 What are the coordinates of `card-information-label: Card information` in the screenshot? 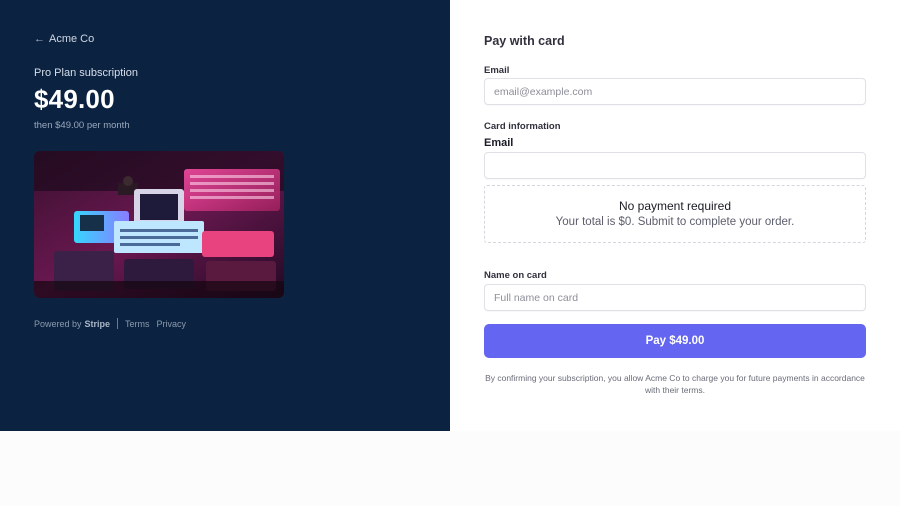 It's located at (522, 126).